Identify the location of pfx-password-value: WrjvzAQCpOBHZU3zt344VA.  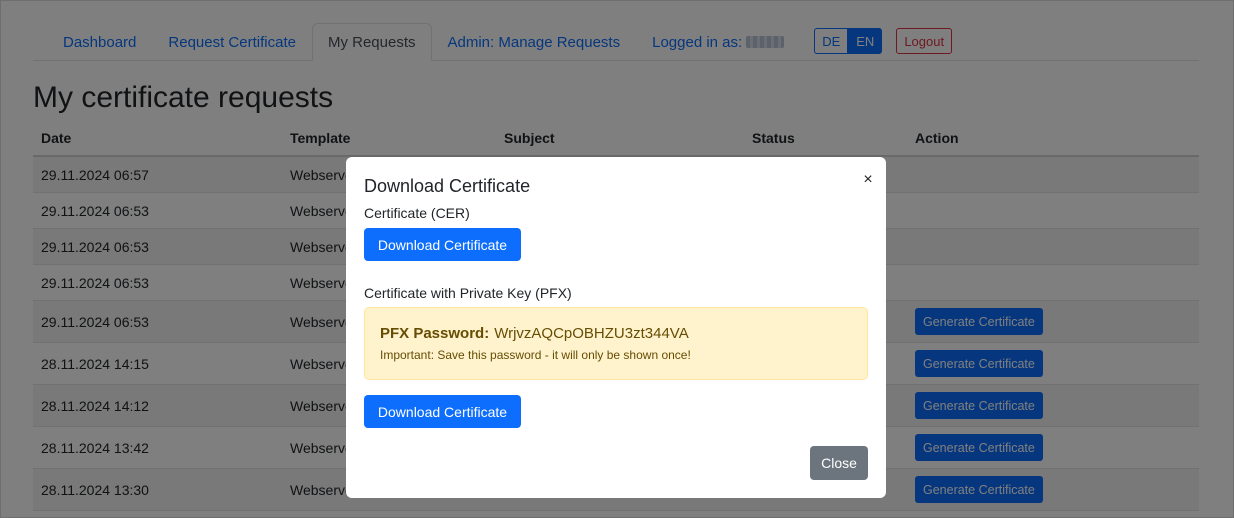
(591, 333).